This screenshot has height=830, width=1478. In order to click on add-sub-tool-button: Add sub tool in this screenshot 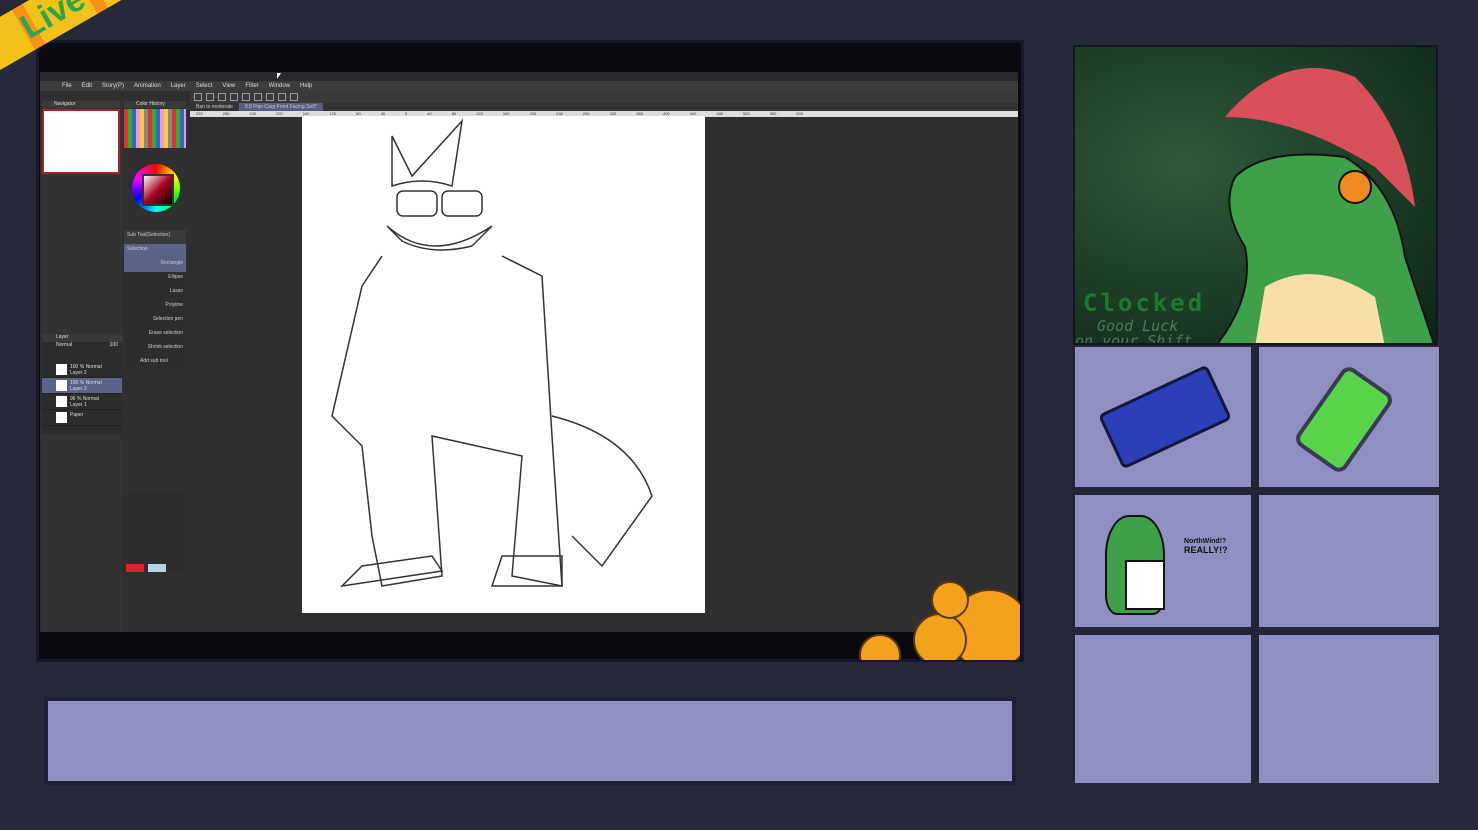, I will do `click(155, 363)`.